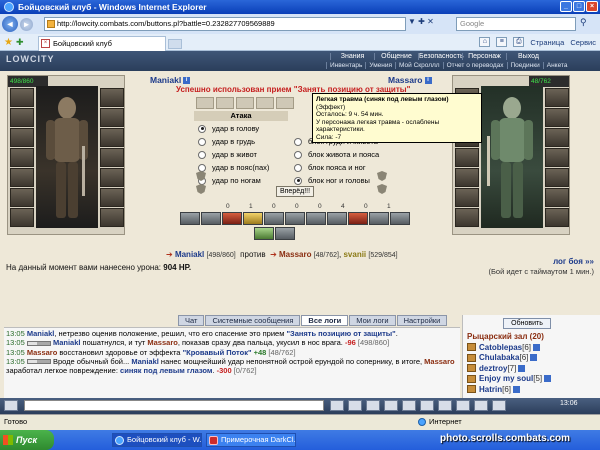  What do you see at coordinates (485, 42) in the screenshot?
I see `home-icon: ⌂` at bounding box center [485, 42].